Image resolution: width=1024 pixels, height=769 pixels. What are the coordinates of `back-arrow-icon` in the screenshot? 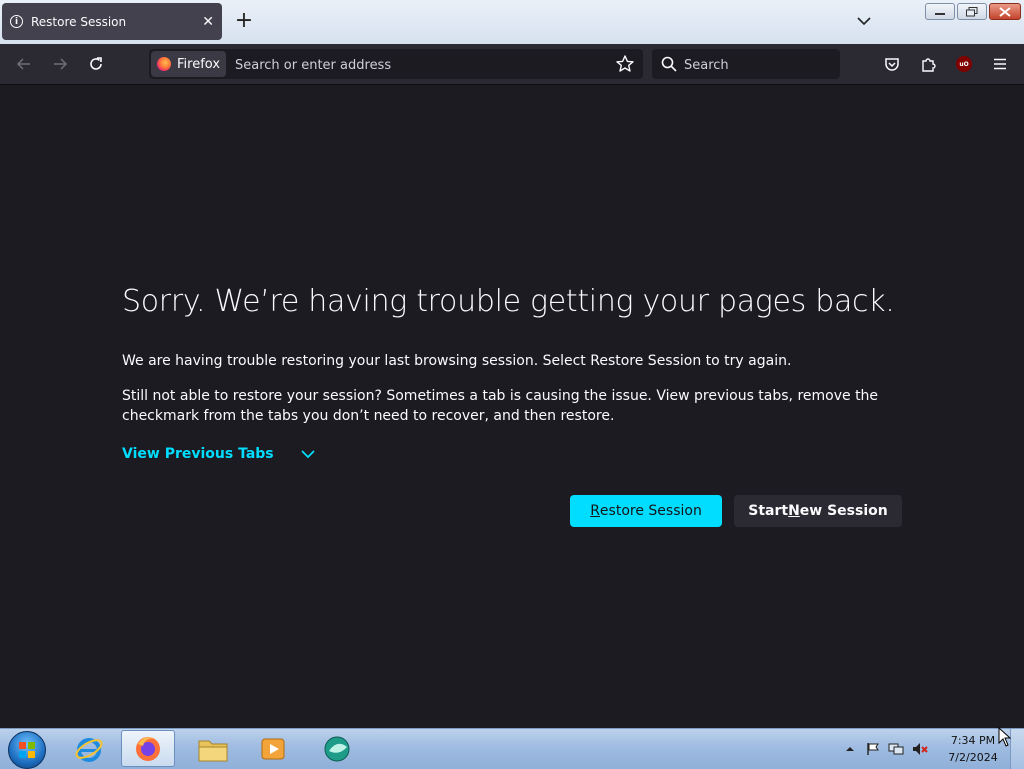 It's located at (23, 64).